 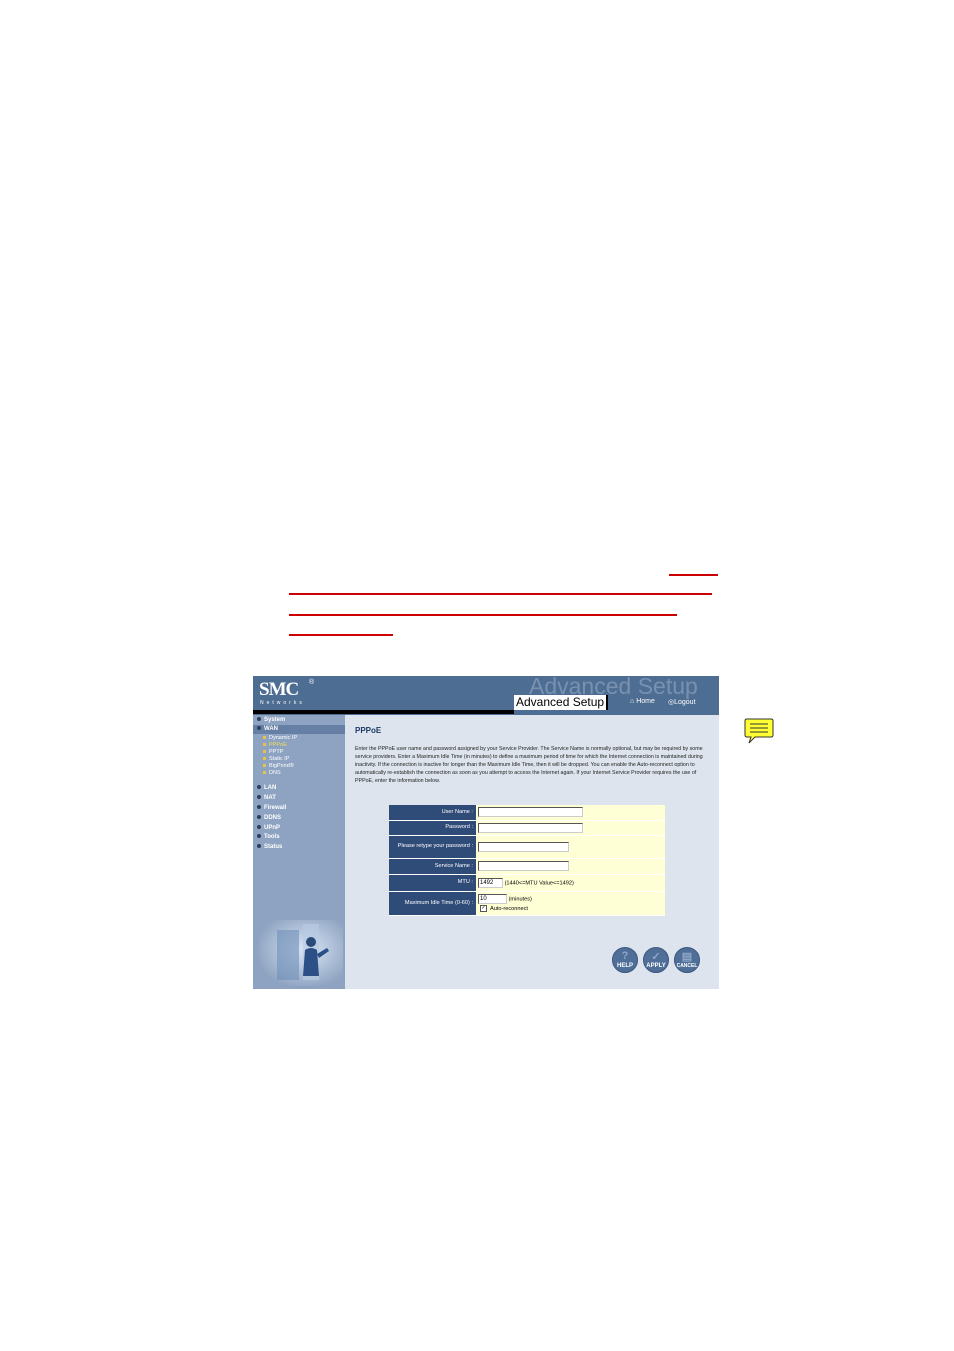 What do you see at coordinates (520, 899) in the screenshot?
I see `idle-time-unit: (minutes)` at bounding box center [520, 899].